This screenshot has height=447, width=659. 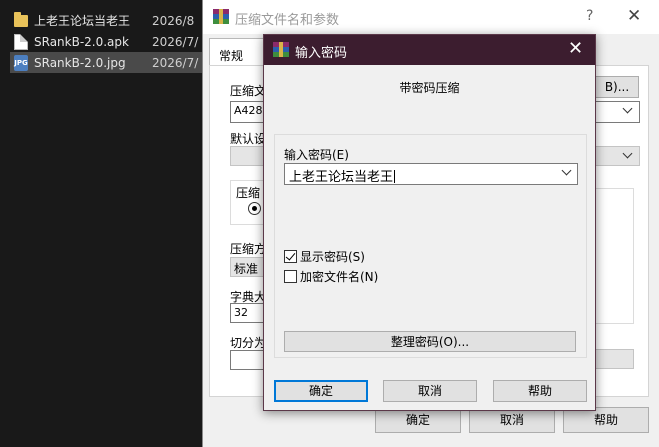 I want to click on file-name: 上老王论坛当老王, so click(x=82, y=21).